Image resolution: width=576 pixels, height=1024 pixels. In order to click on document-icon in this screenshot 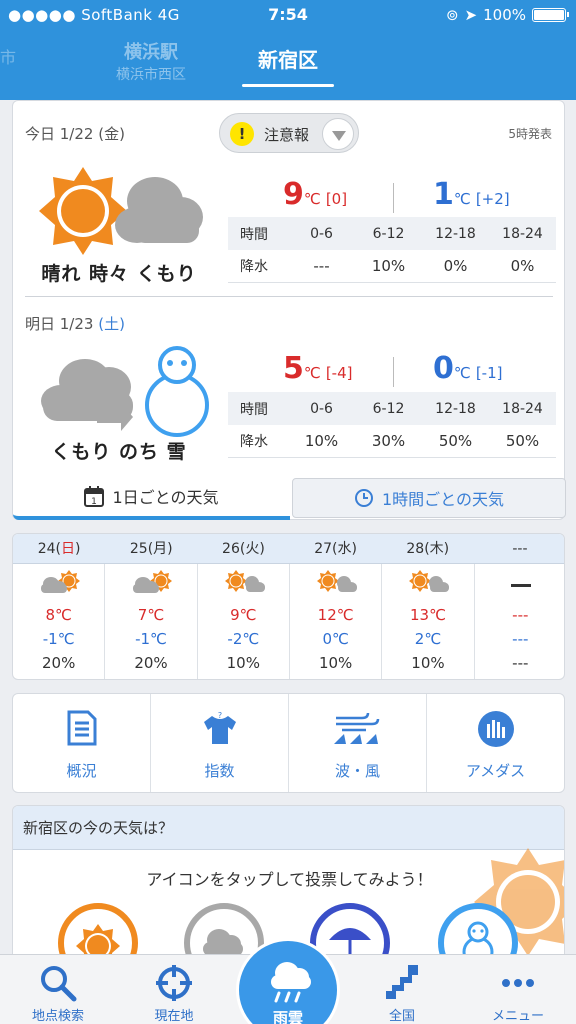, I will do `click(81, 728)`.